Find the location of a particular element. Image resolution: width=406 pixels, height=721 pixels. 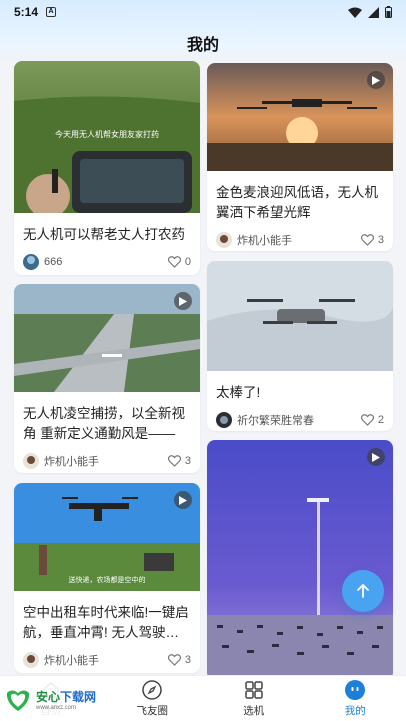

post-card: 无人机凌空捕捞，以全新视角 重新定义通勤风是—— 炸机小能手 3 is located at coordinates (107, 378).